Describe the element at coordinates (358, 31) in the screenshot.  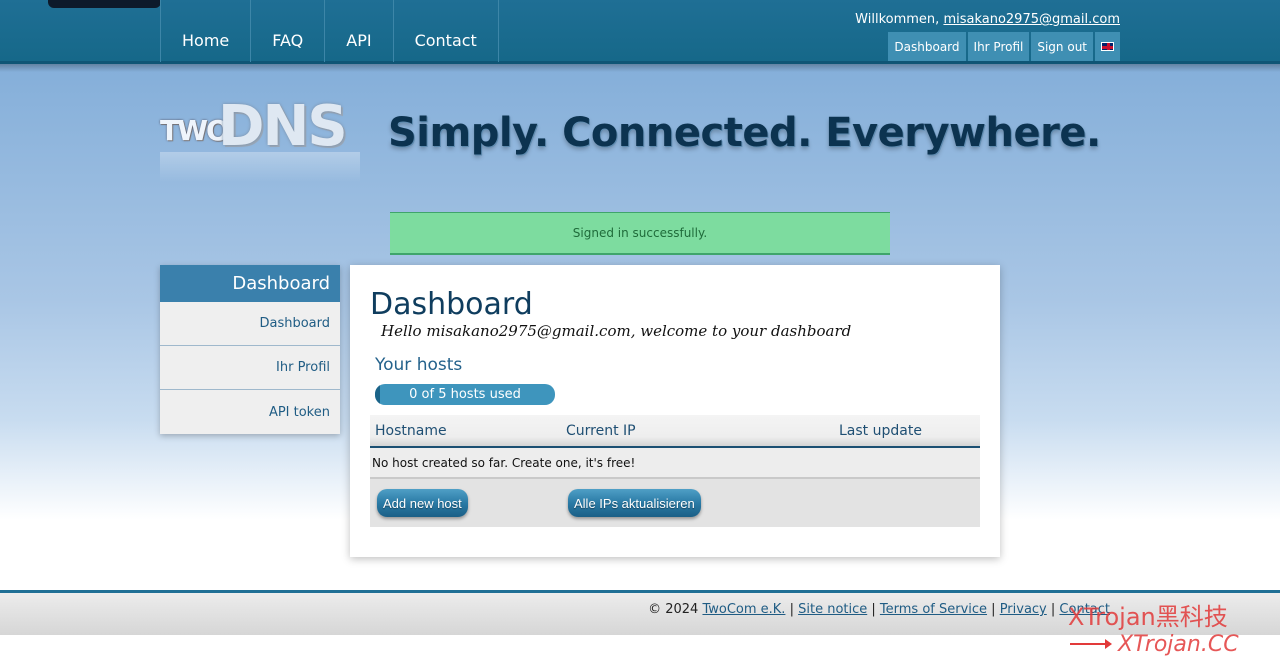
I see `nav-api: API` at that location.